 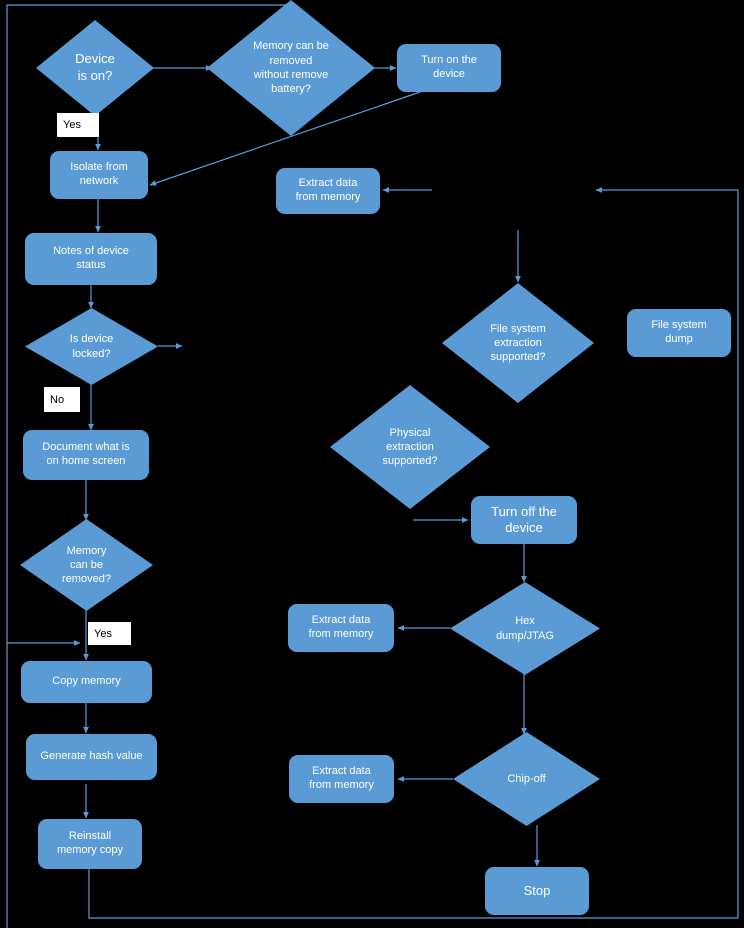 I want to click on node-file-system-dump-label: File system dump, so click(x=679, y=332).